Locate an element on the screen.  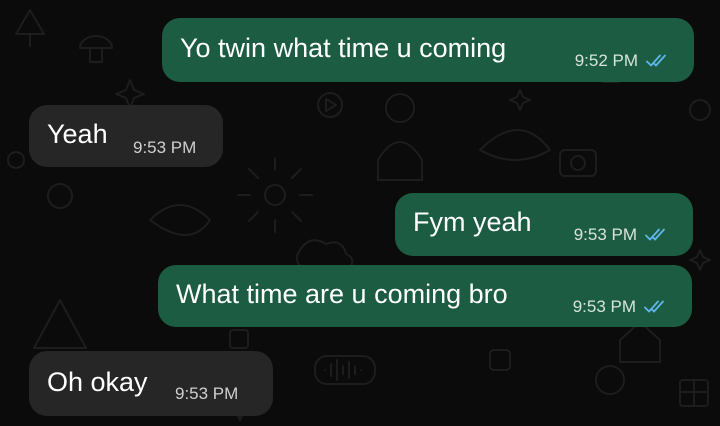
message-text: Fym yeah is located at coordinates (472, 222).